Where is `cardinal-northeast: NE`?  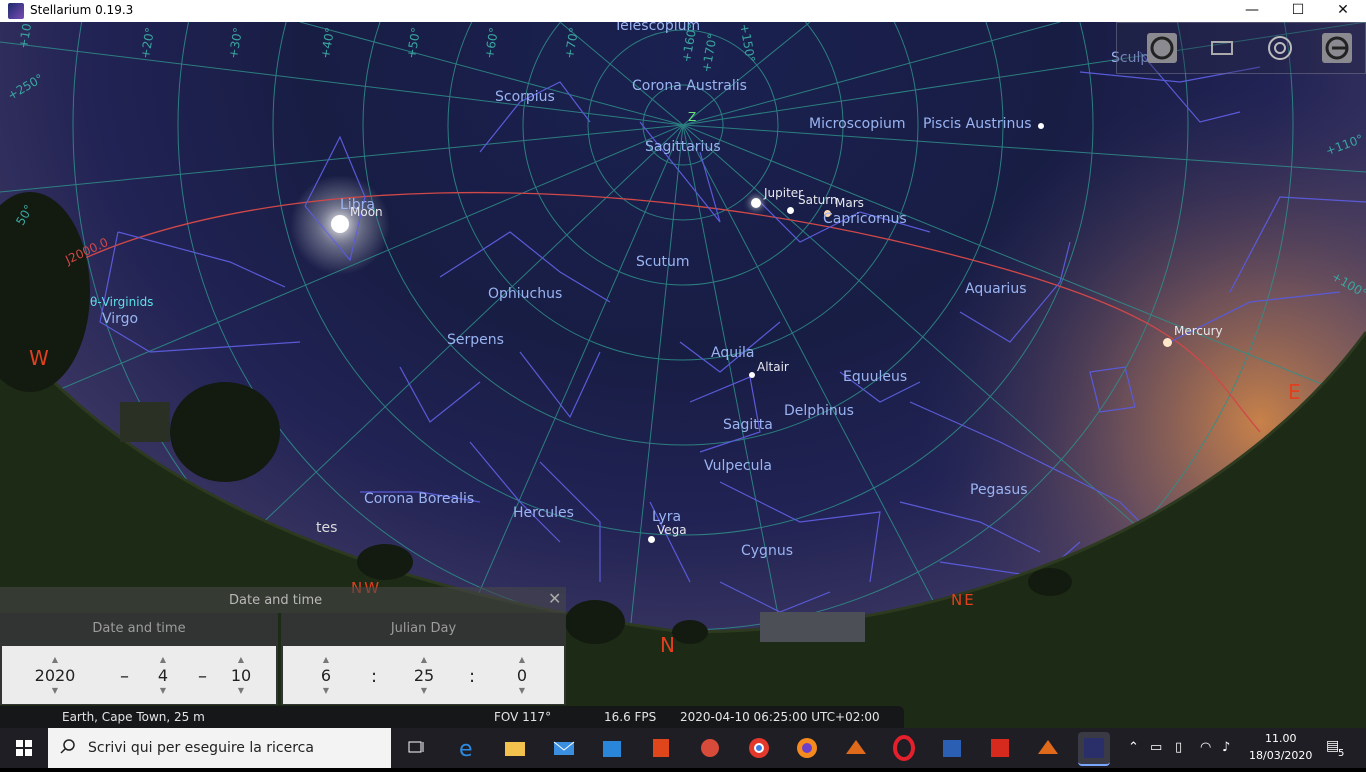 cardinal-northeast: NE is located at coordinates (963, 600).